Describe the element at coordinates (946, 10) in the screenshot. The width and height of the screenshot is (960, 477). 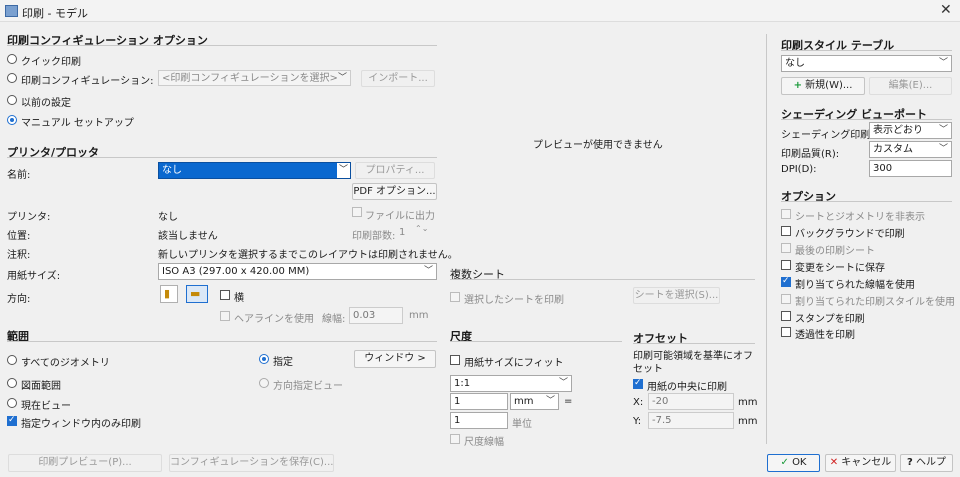
I see `close-icon: ✕` at that location.